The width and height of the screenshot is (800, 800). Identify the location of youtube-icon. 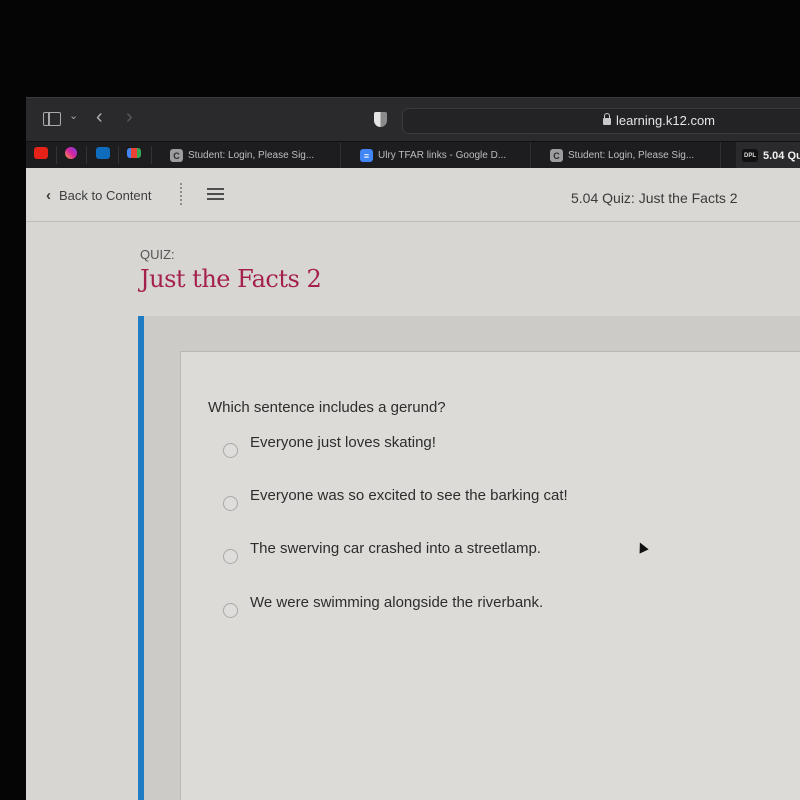
(41, 153).